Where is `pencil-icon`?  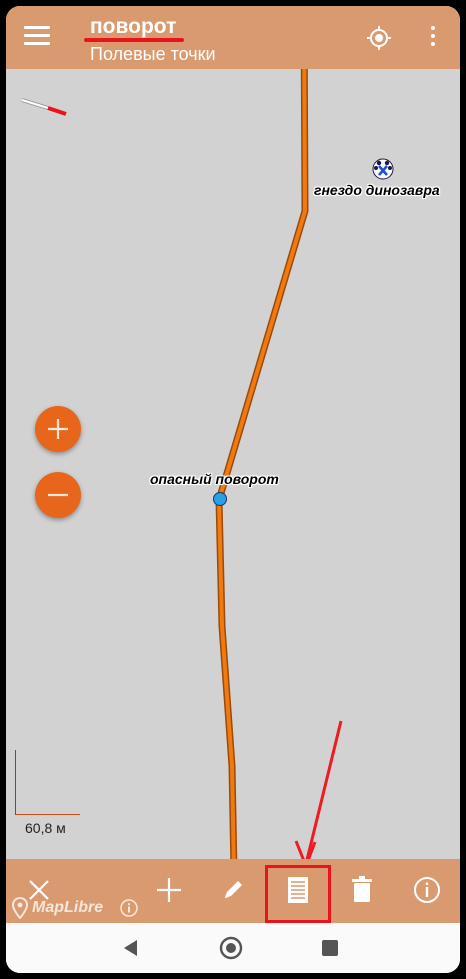
pencil-icon is located at coordinates (233, 890).